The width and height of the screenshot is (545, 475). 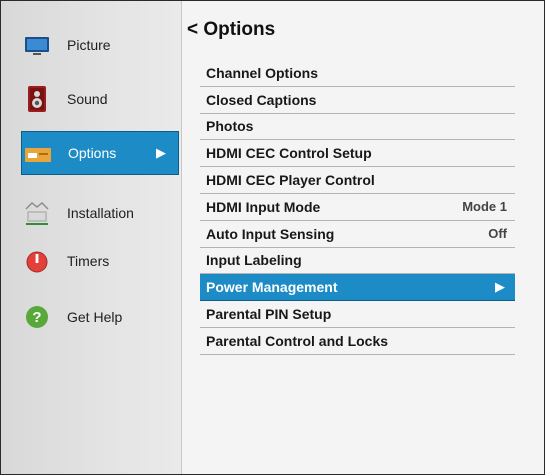 I want to click on sidebar-item-sound: Sound, so click(x=91, y=99).